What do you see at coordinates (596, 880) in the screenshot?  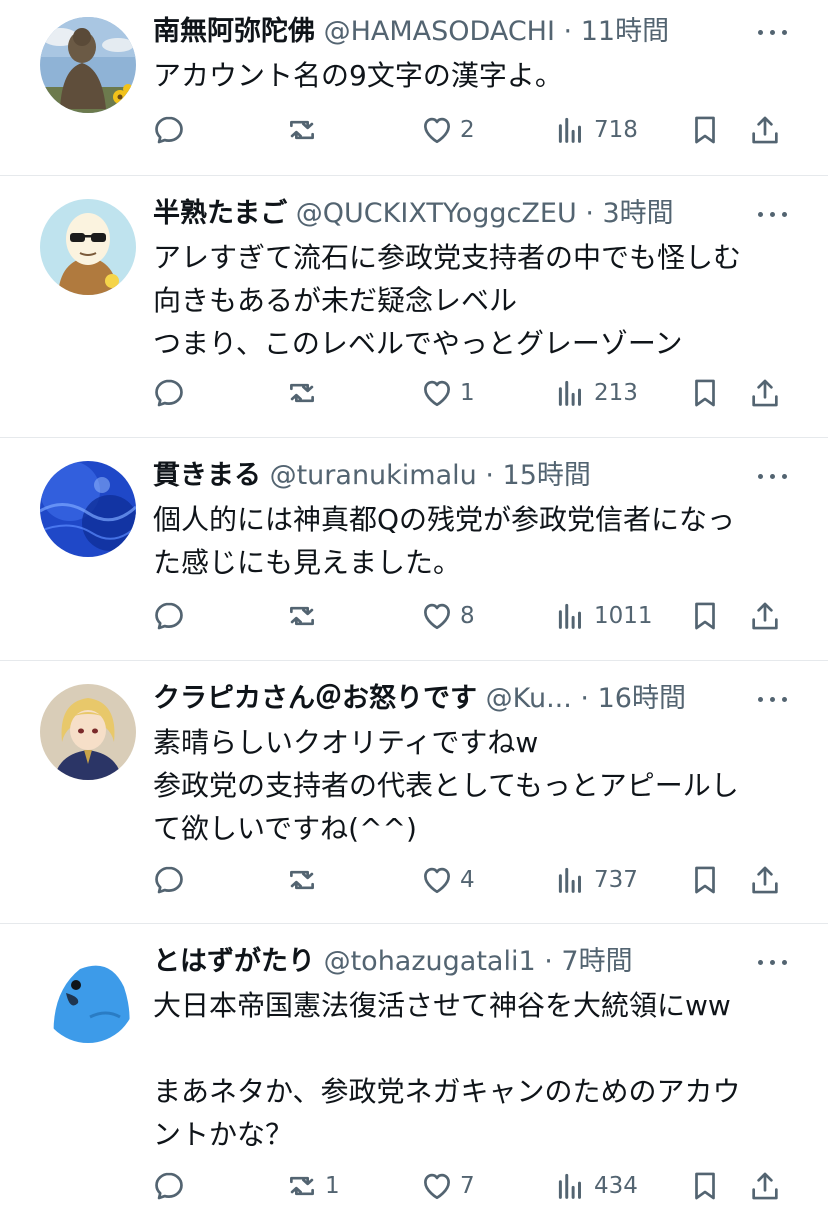 I see `views-button: 737` at bounding box center [596, 880].